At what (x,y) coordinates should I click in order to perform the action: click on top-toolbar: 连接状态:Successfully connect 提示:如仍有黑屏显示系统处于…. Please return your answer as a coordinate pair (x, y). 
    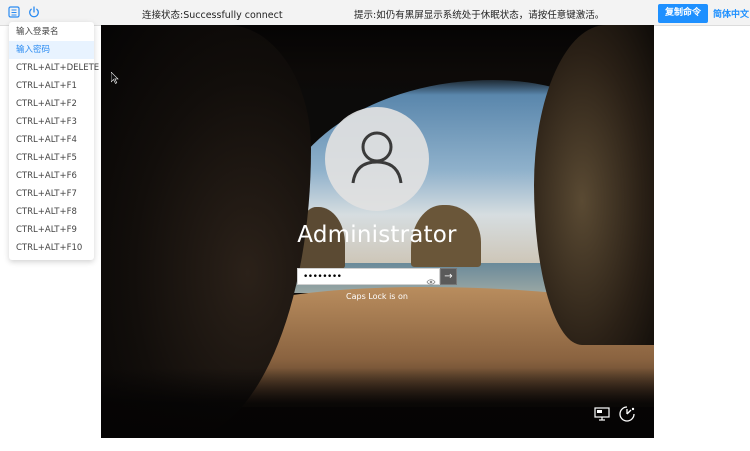
    Looking at the image, I should click on (375, 13).